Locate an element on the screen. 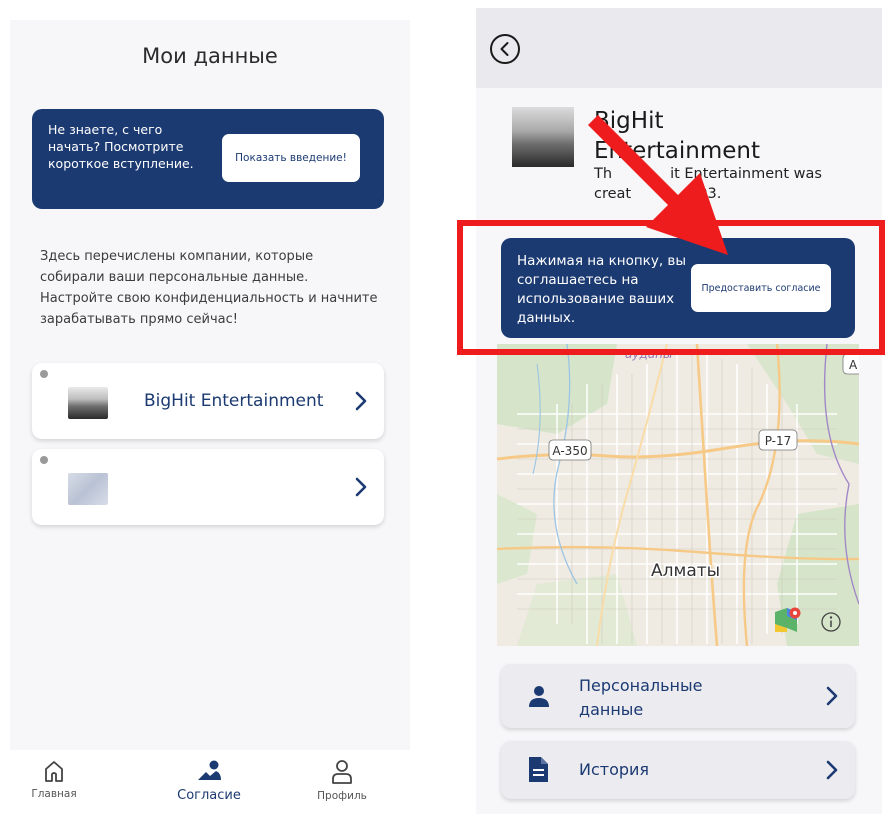 Image resolution: width=885 pixels, height=814 pixels. map-label-edge: A is located at coordinates (853, 365).